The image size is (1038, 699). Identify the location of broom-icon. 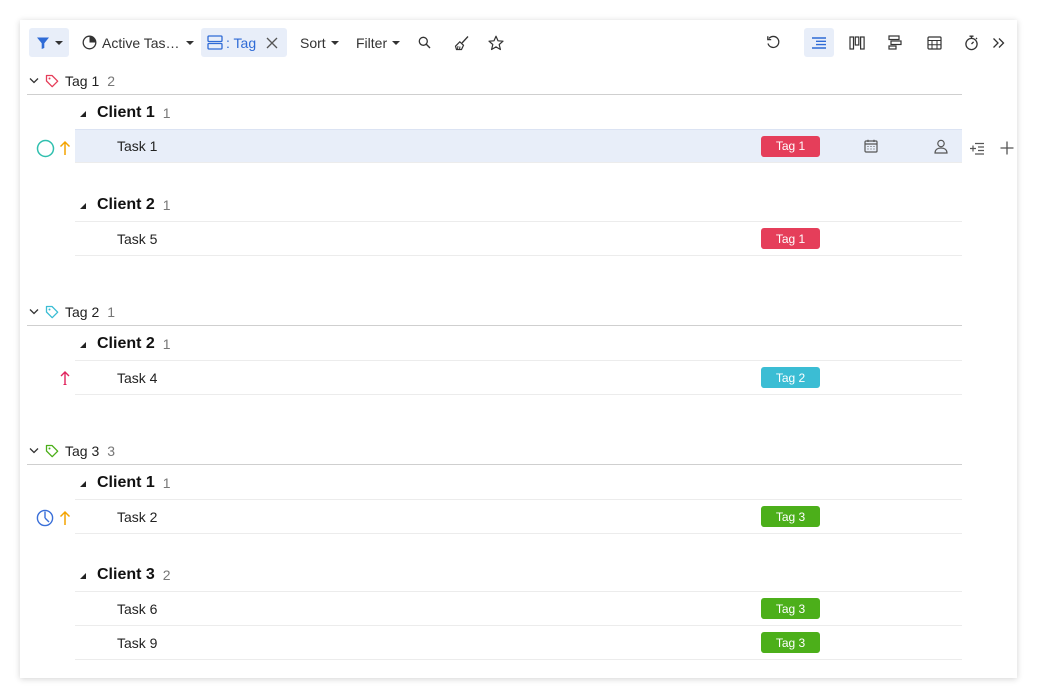
(461, 42).